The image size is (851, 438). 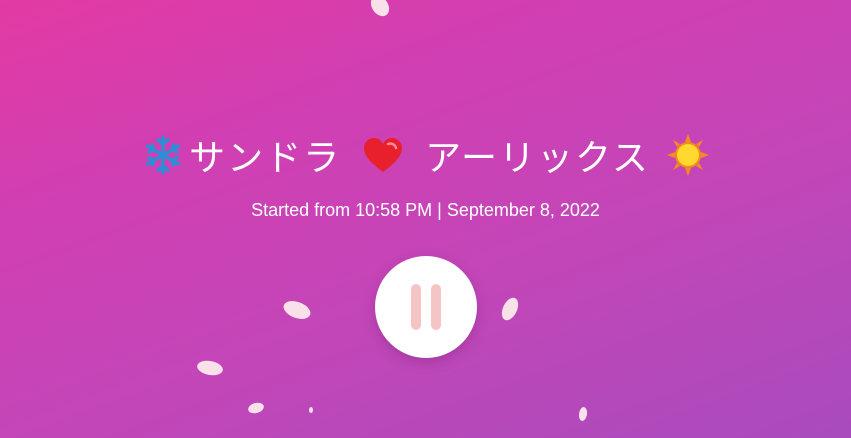 What do you see at coordinates (383, 155) in the screenshot?
I see `heart-icon` at bounding box center [383, 155].